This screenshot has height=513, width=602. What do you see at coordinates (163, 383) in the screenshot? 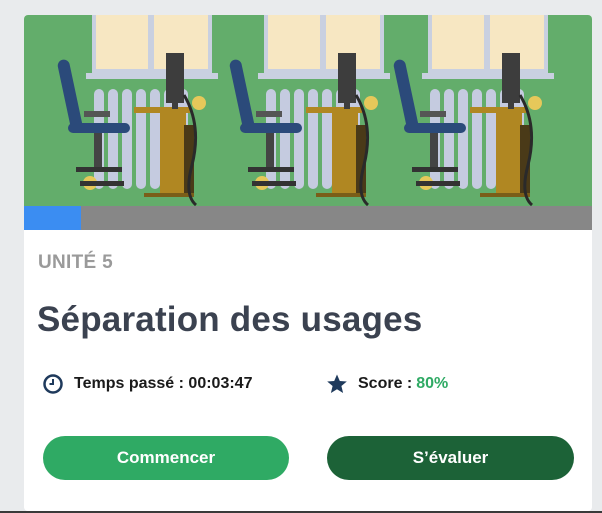
I see `time-spent-text: Temps passé : 00:03:47` at bounding box center [163, 383].